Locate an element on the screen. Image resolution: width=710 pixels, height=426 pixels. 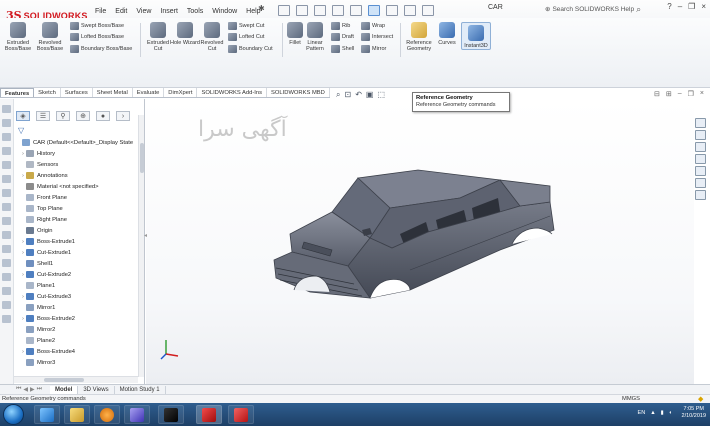
tab-surfaces: Surfaces is located at coordinates (77, 92).